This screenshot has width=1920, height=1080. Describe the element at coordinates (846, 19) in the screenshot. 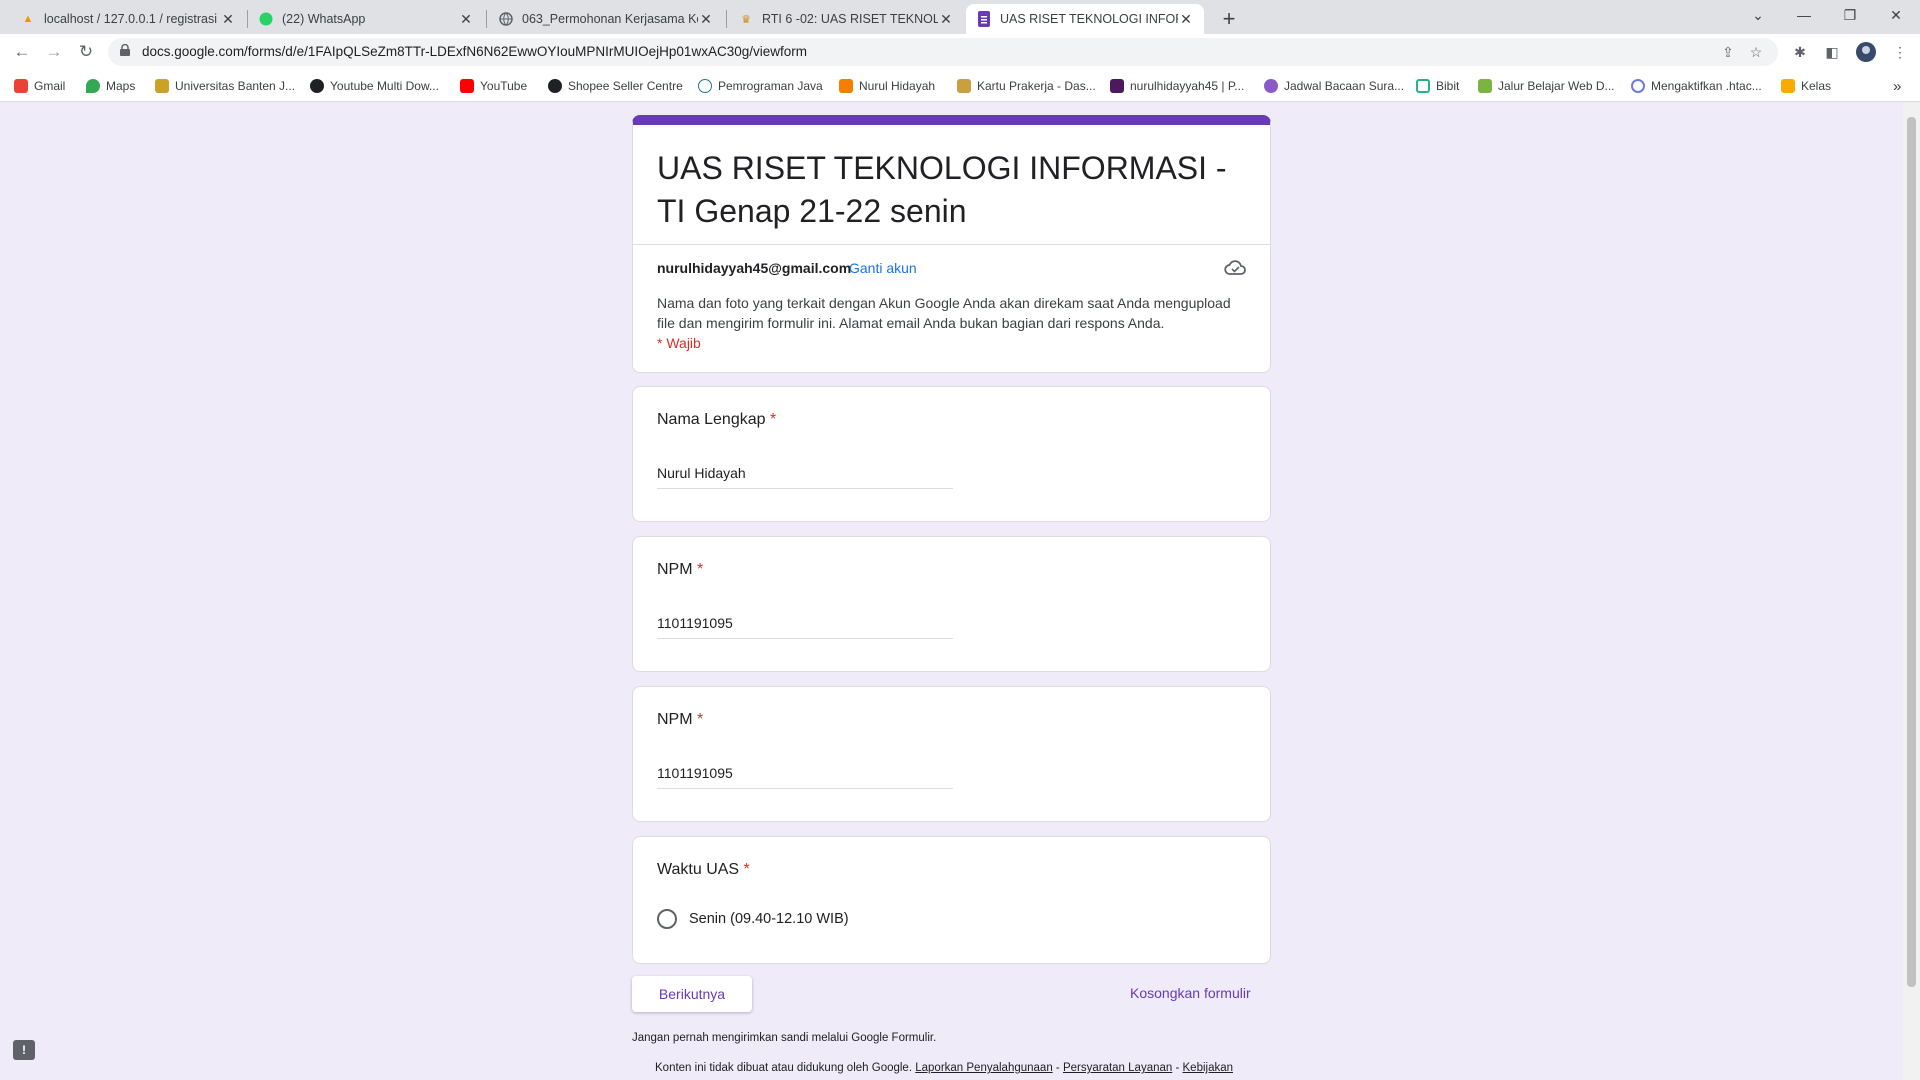

I see `browser-tab: ♛ RTI 6 -02: UAS RISET TEKNOLOGI ✕` at that location.